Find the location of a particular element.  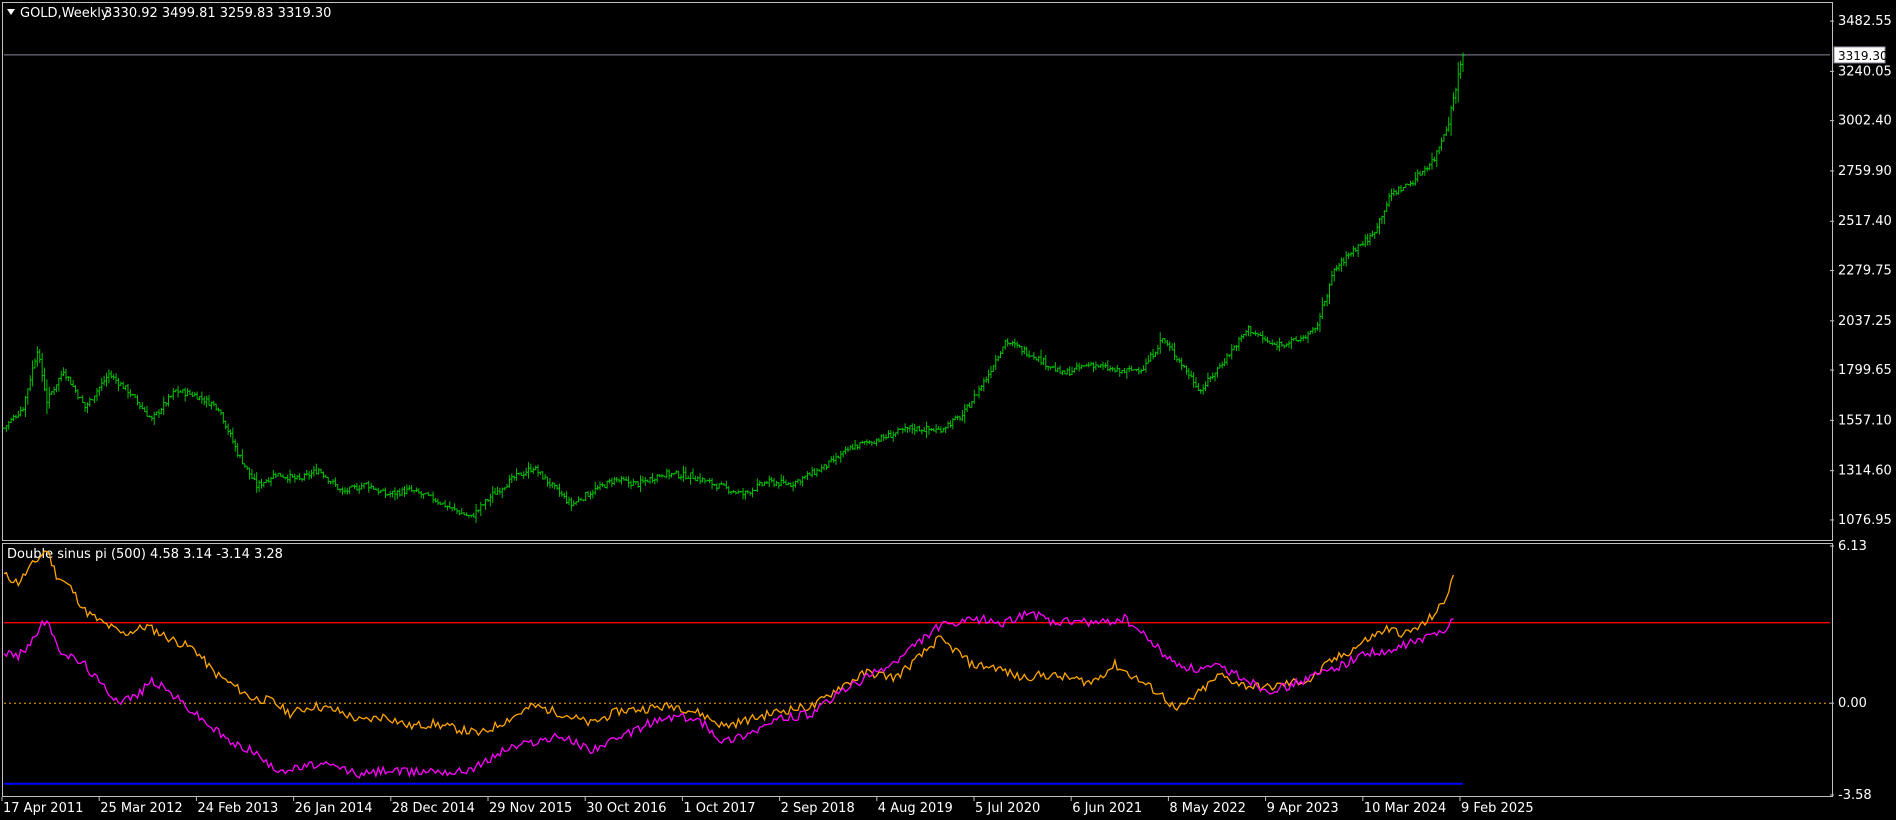

y-tick-label: 1557.10 is located at coordinates (1865, 420).